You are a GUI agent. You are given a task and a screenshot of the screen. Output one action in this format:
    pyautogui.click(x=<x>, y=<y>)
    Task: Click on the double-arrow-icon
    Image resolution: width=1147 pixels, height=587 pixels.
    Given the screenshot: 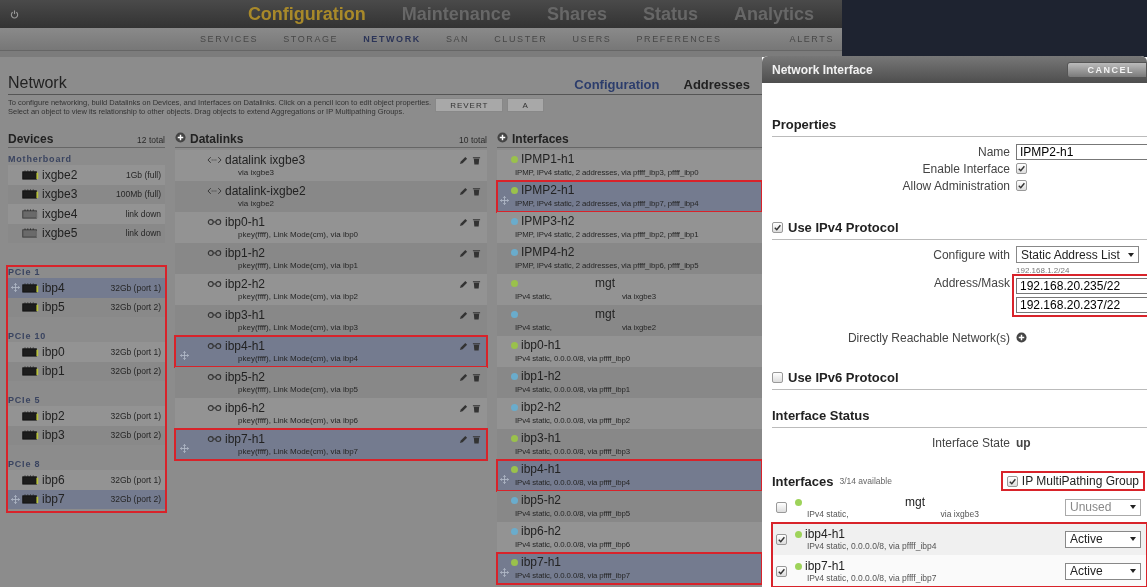 What is the action you would take?
    pyautogui.click(x=214, y=191)
    